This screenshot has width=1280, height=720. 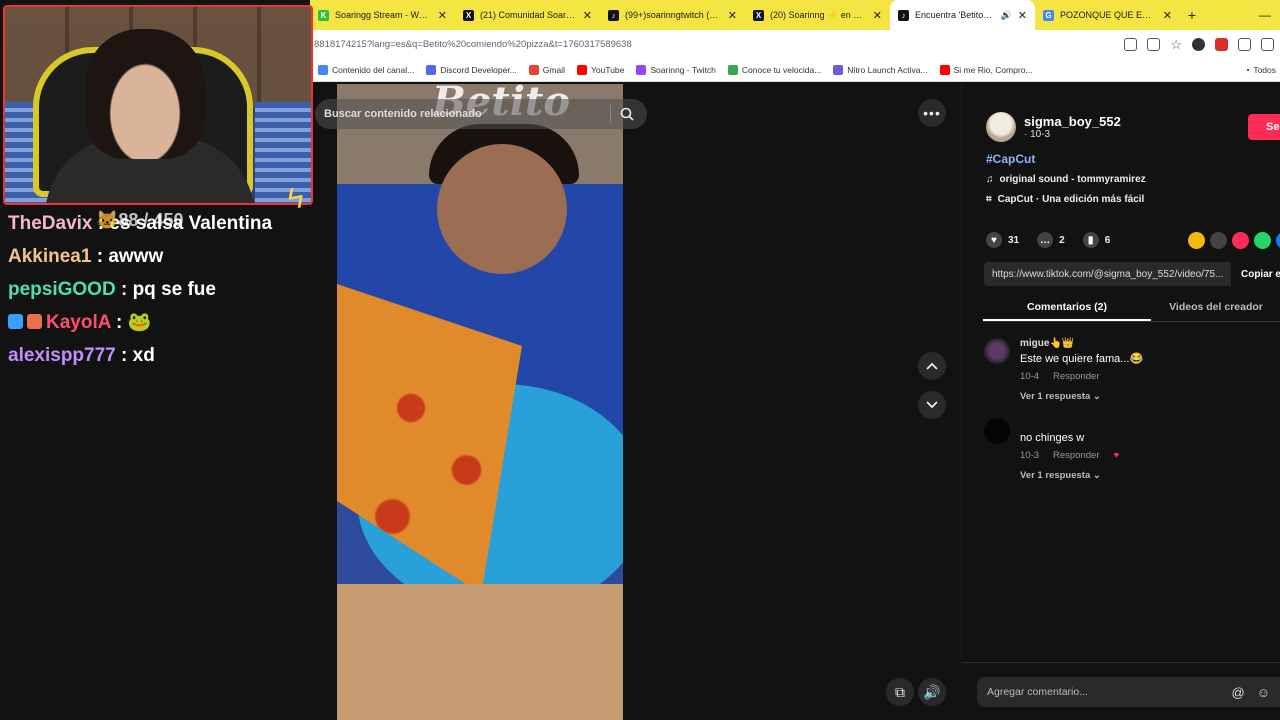 I want to click on comment-text: Este we quiere fama...😂, so click(x=1082, y=359).